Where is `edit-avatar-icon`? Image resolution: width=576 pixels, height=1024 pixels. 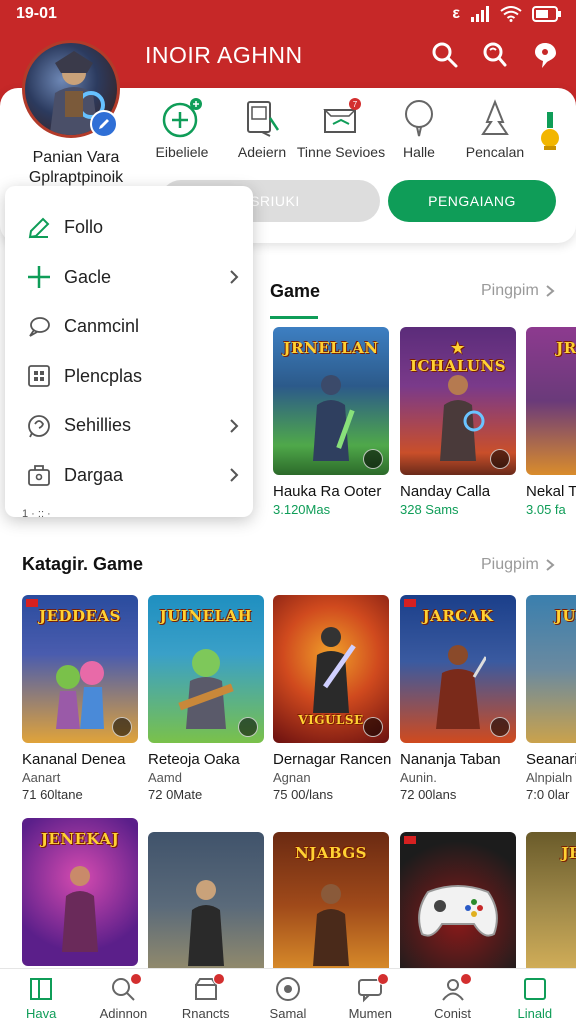
edit-avatar-icon is located at coordinates (104, 124).